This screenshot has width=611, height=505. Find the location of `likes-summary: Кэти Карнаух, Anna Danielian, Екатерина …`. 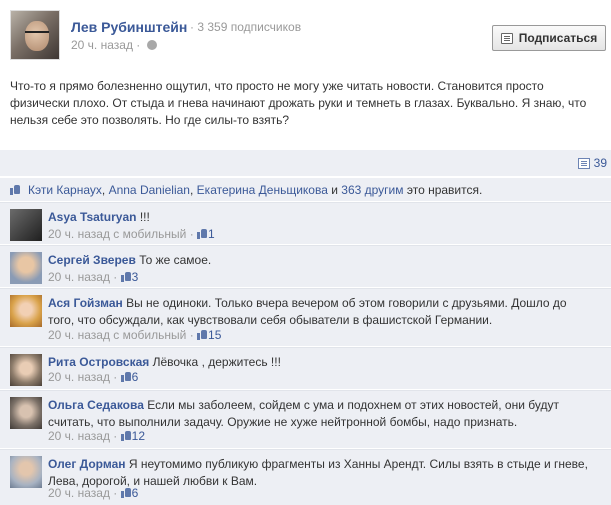

likes-summary: Кэти Карнаух, Anna Danielian, Екатерина … is located at coordinates (305, 189).